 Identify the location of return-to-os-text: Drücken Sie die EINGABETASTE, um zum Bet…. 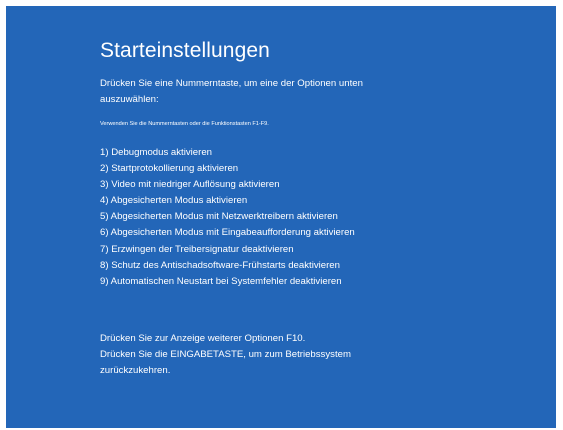
(225, 362).